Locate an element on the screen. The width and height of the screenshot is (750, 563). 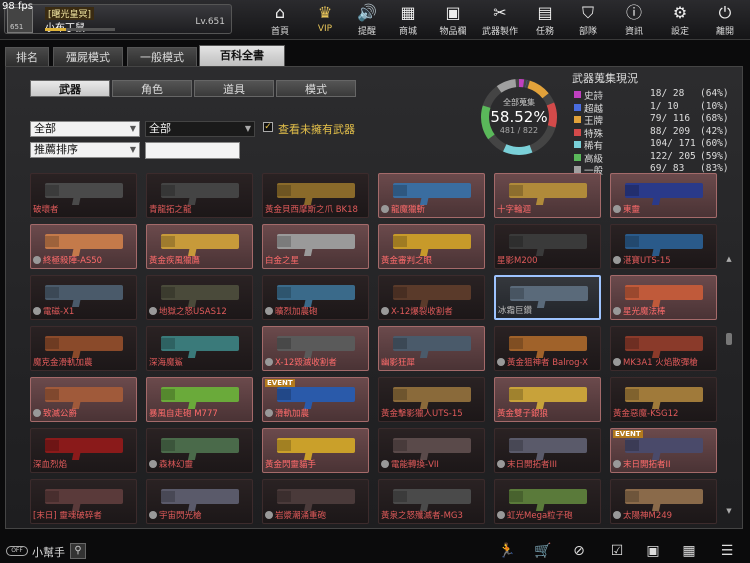
nav-unit-button: ⛉ 部隊 is located at coordinates (588, 20).